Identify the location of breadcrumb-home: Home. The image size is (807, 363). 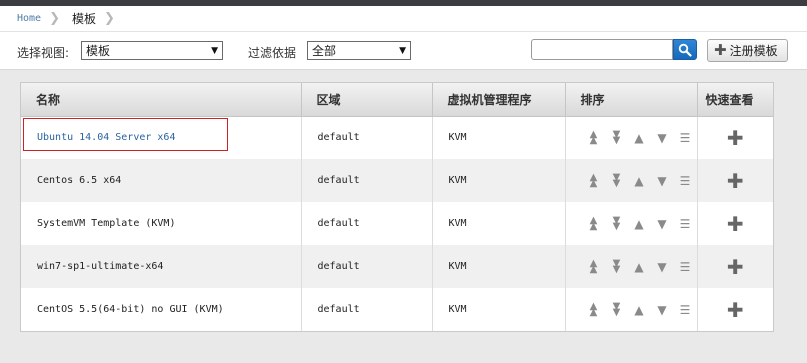
(29, 18).